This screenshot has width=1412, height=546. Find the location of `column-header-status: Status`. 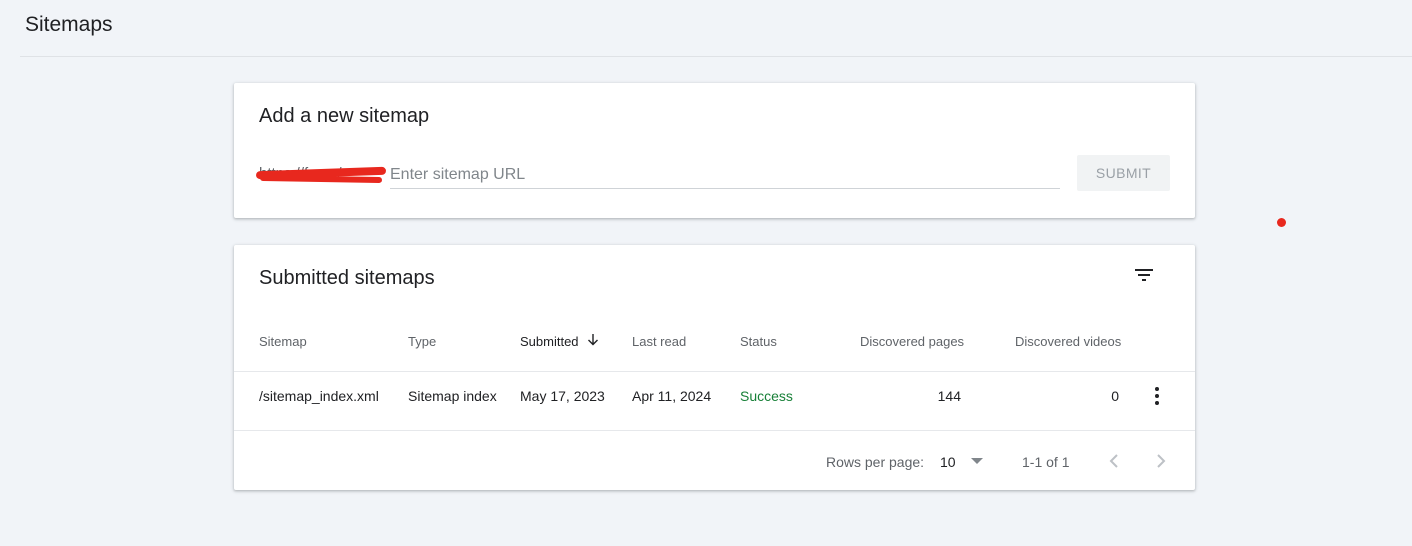

column-header-status: Status is located at coordinates (758, 341).